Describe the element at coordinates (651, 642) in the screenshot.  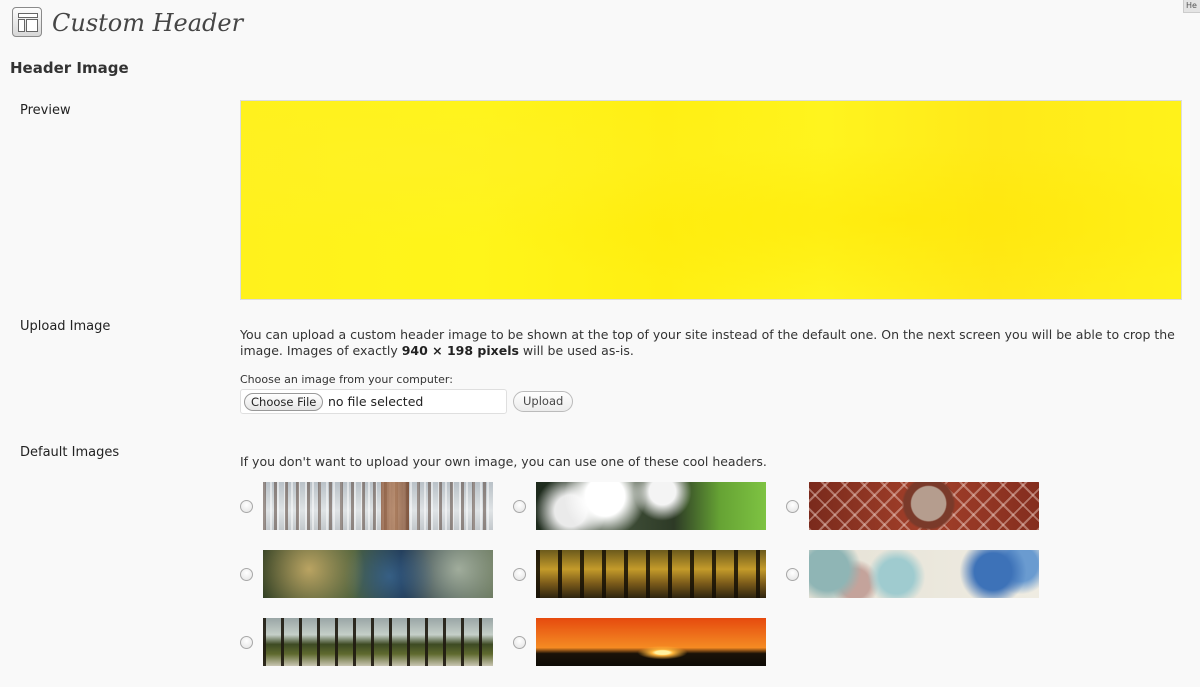
I see `thumb-sunset` at that location.